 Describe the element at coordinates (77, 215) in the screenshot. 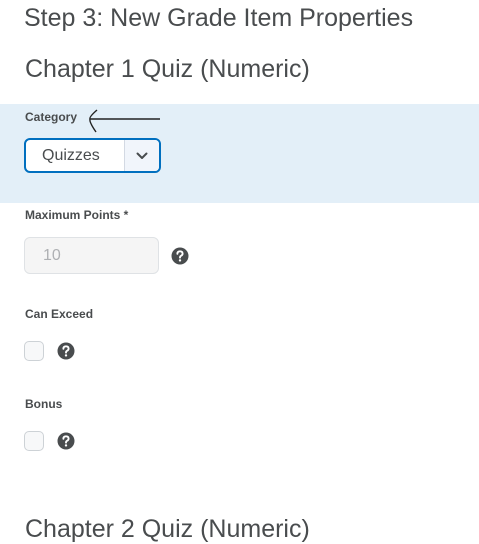

I see `maximum-points-label: Maximum Points *` at that location.